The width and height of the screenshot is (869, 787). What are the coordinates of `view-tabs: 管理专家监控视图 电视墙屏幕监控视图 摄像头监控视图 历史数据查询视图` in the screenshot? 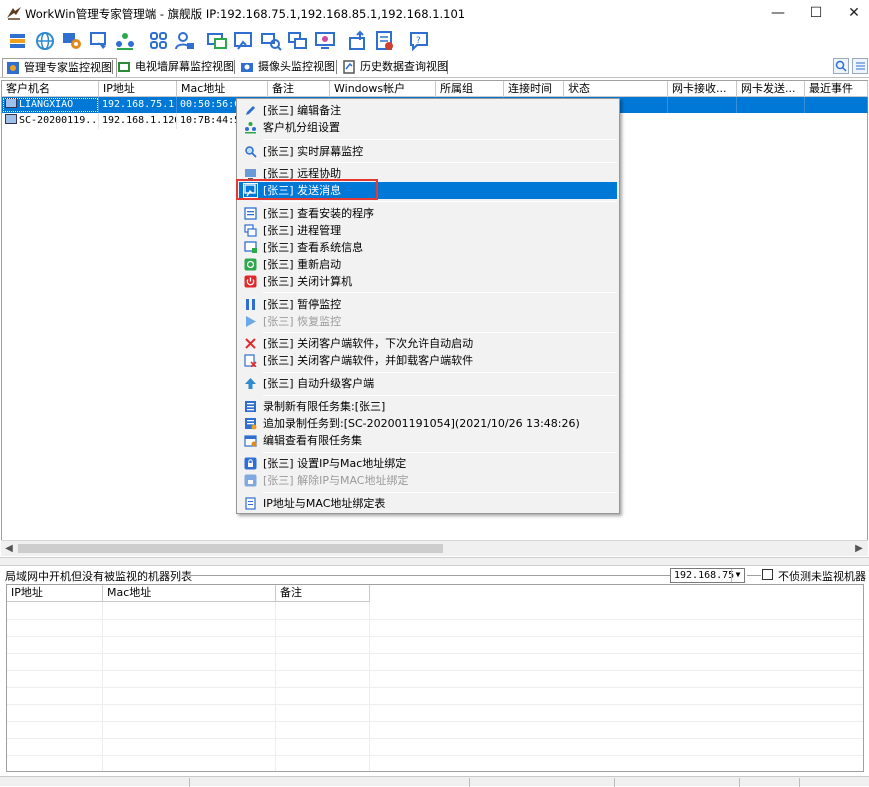 It's located at (434, 67).